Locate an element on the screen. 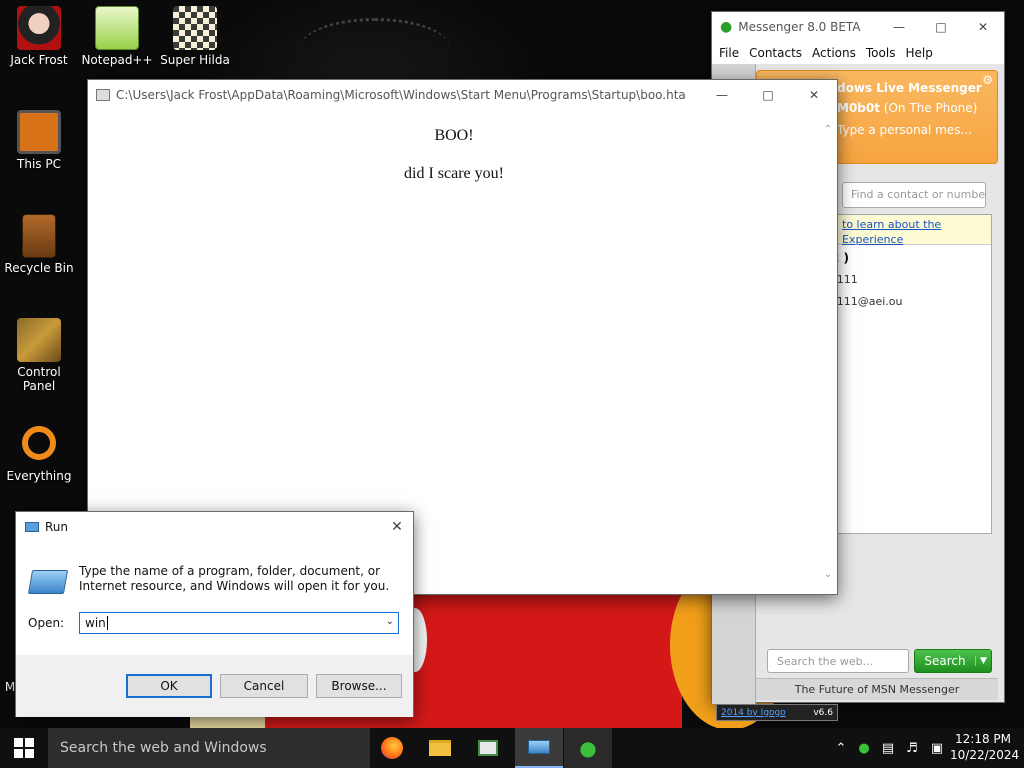 The image size is (1024, 768). contact-email: s111@aei.ou is located at coordinates (867, 301).